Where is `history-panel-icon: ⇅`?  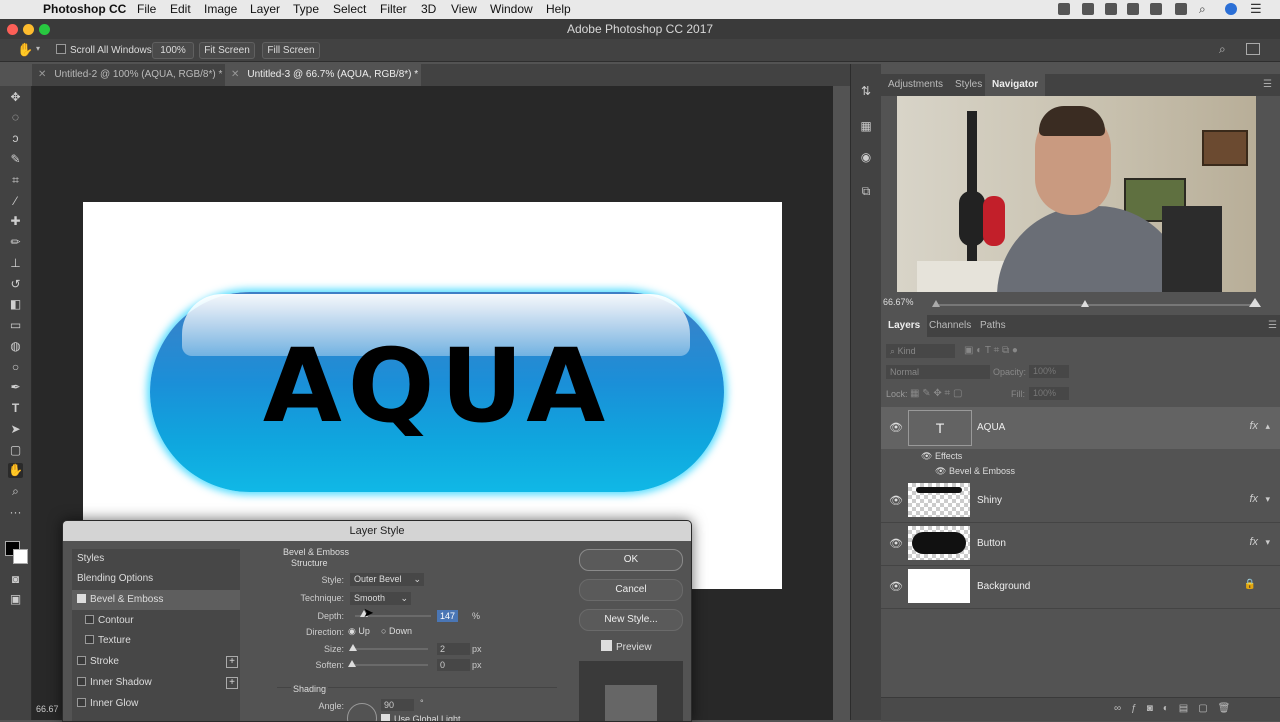 history-panel-icon: ⇅ is located at coordinates (866, 91).